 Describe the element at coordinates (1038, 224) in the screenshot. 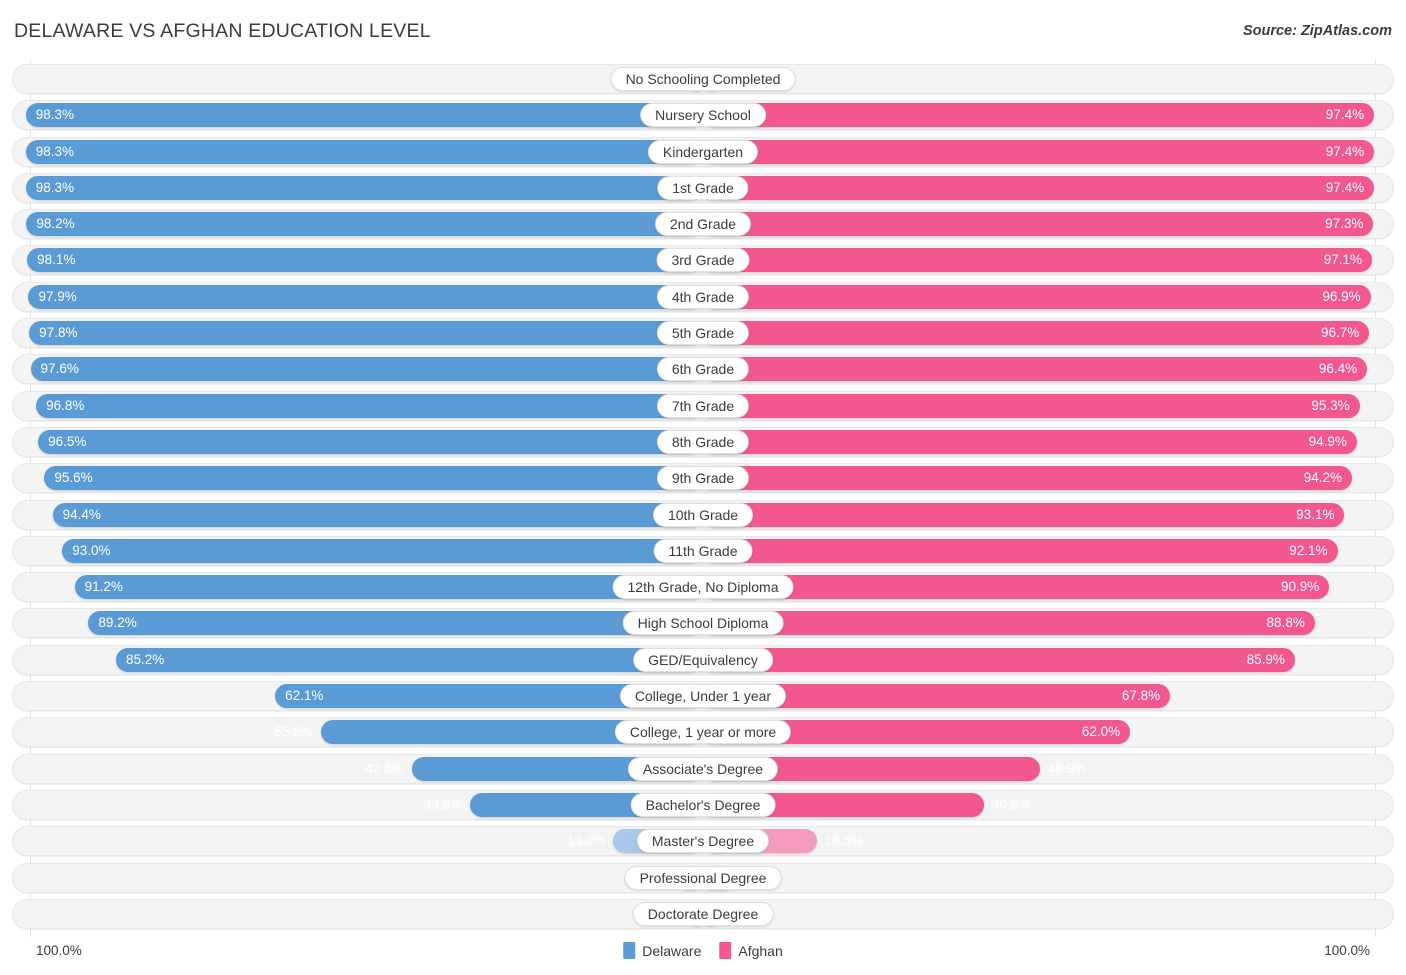

I see `afghan-bar: 97.3%` at that location.